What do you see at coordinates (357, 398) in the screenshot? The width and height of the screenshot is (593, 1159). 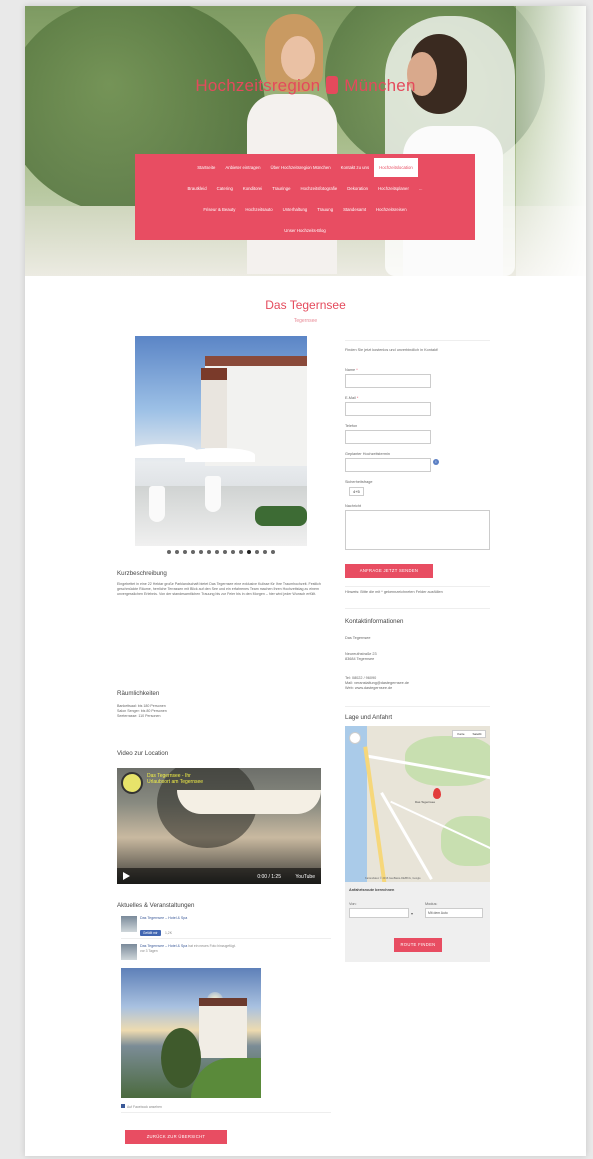 I see `required-marker: *` at bounding box center [357, 398].